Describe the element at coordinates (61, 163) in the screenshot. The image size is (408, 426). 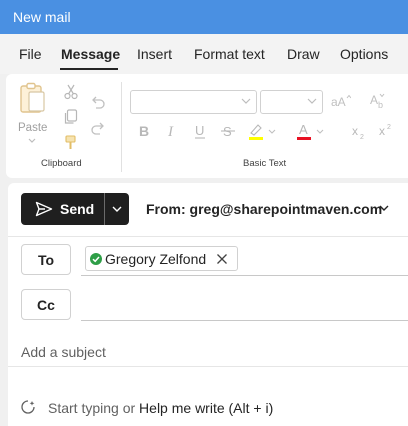
I see `clipboard-group-label: Clipboard` at that location.